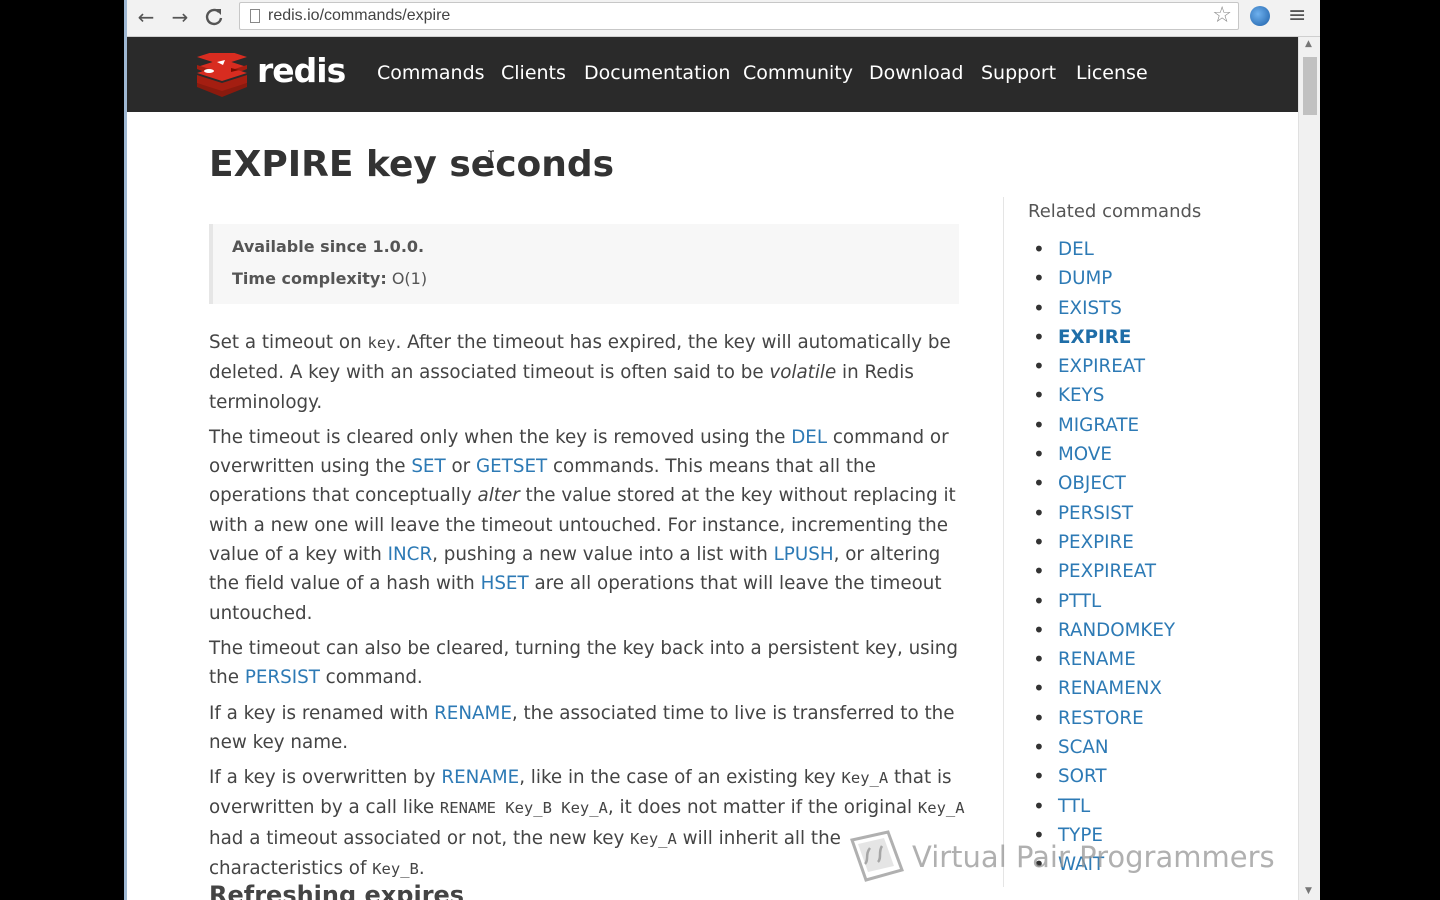 The height and width of the screenshot is (900, 1440). Describe the element at coordinates (1101, 602) in the screenshot. I see `related-item: PTTL` at that location.